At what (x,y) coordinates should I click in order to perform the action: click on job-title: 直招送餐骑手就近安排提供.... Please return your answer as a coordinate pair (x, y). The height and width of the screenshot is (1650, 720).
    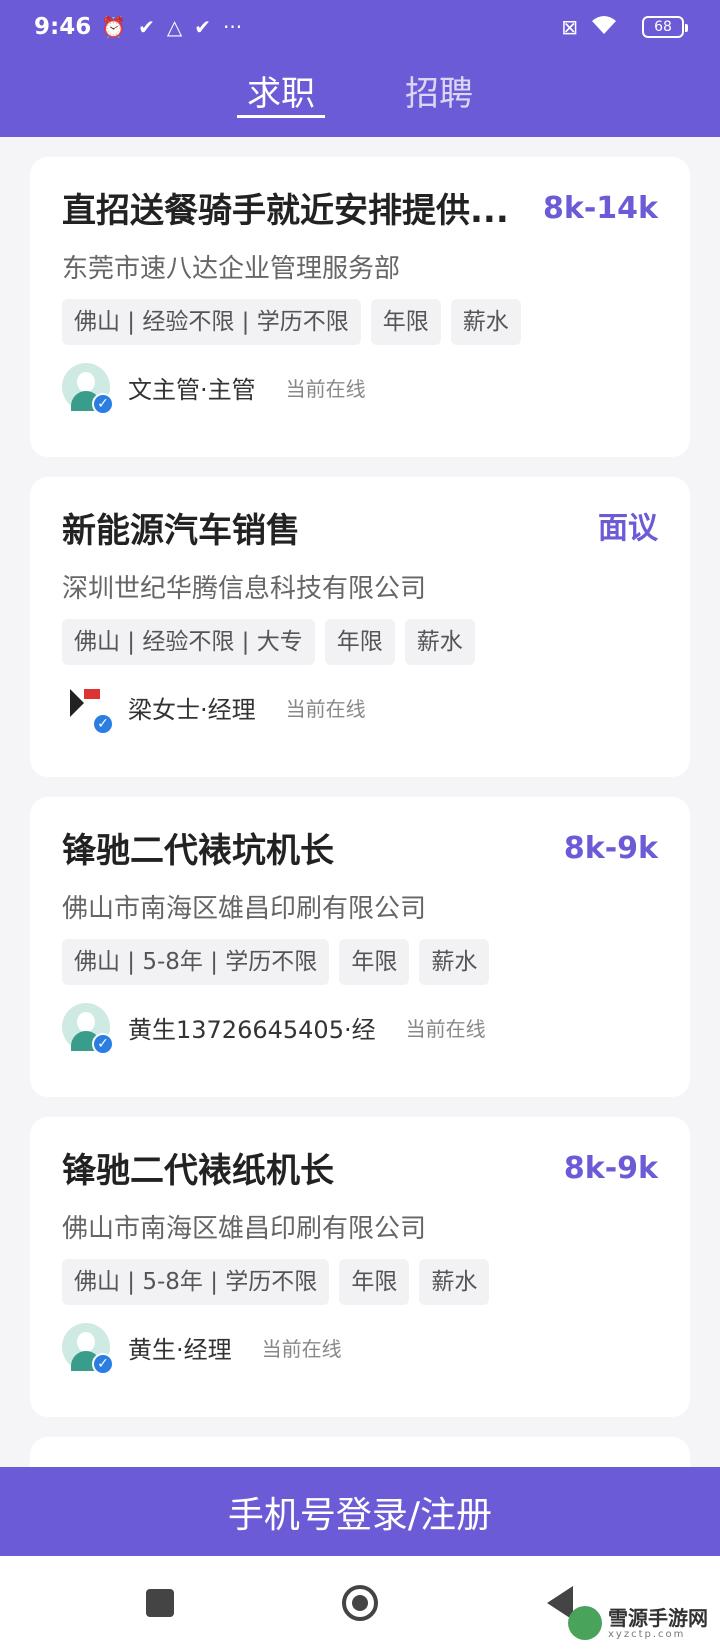
    Looking at the image, I should click on (285, 211).